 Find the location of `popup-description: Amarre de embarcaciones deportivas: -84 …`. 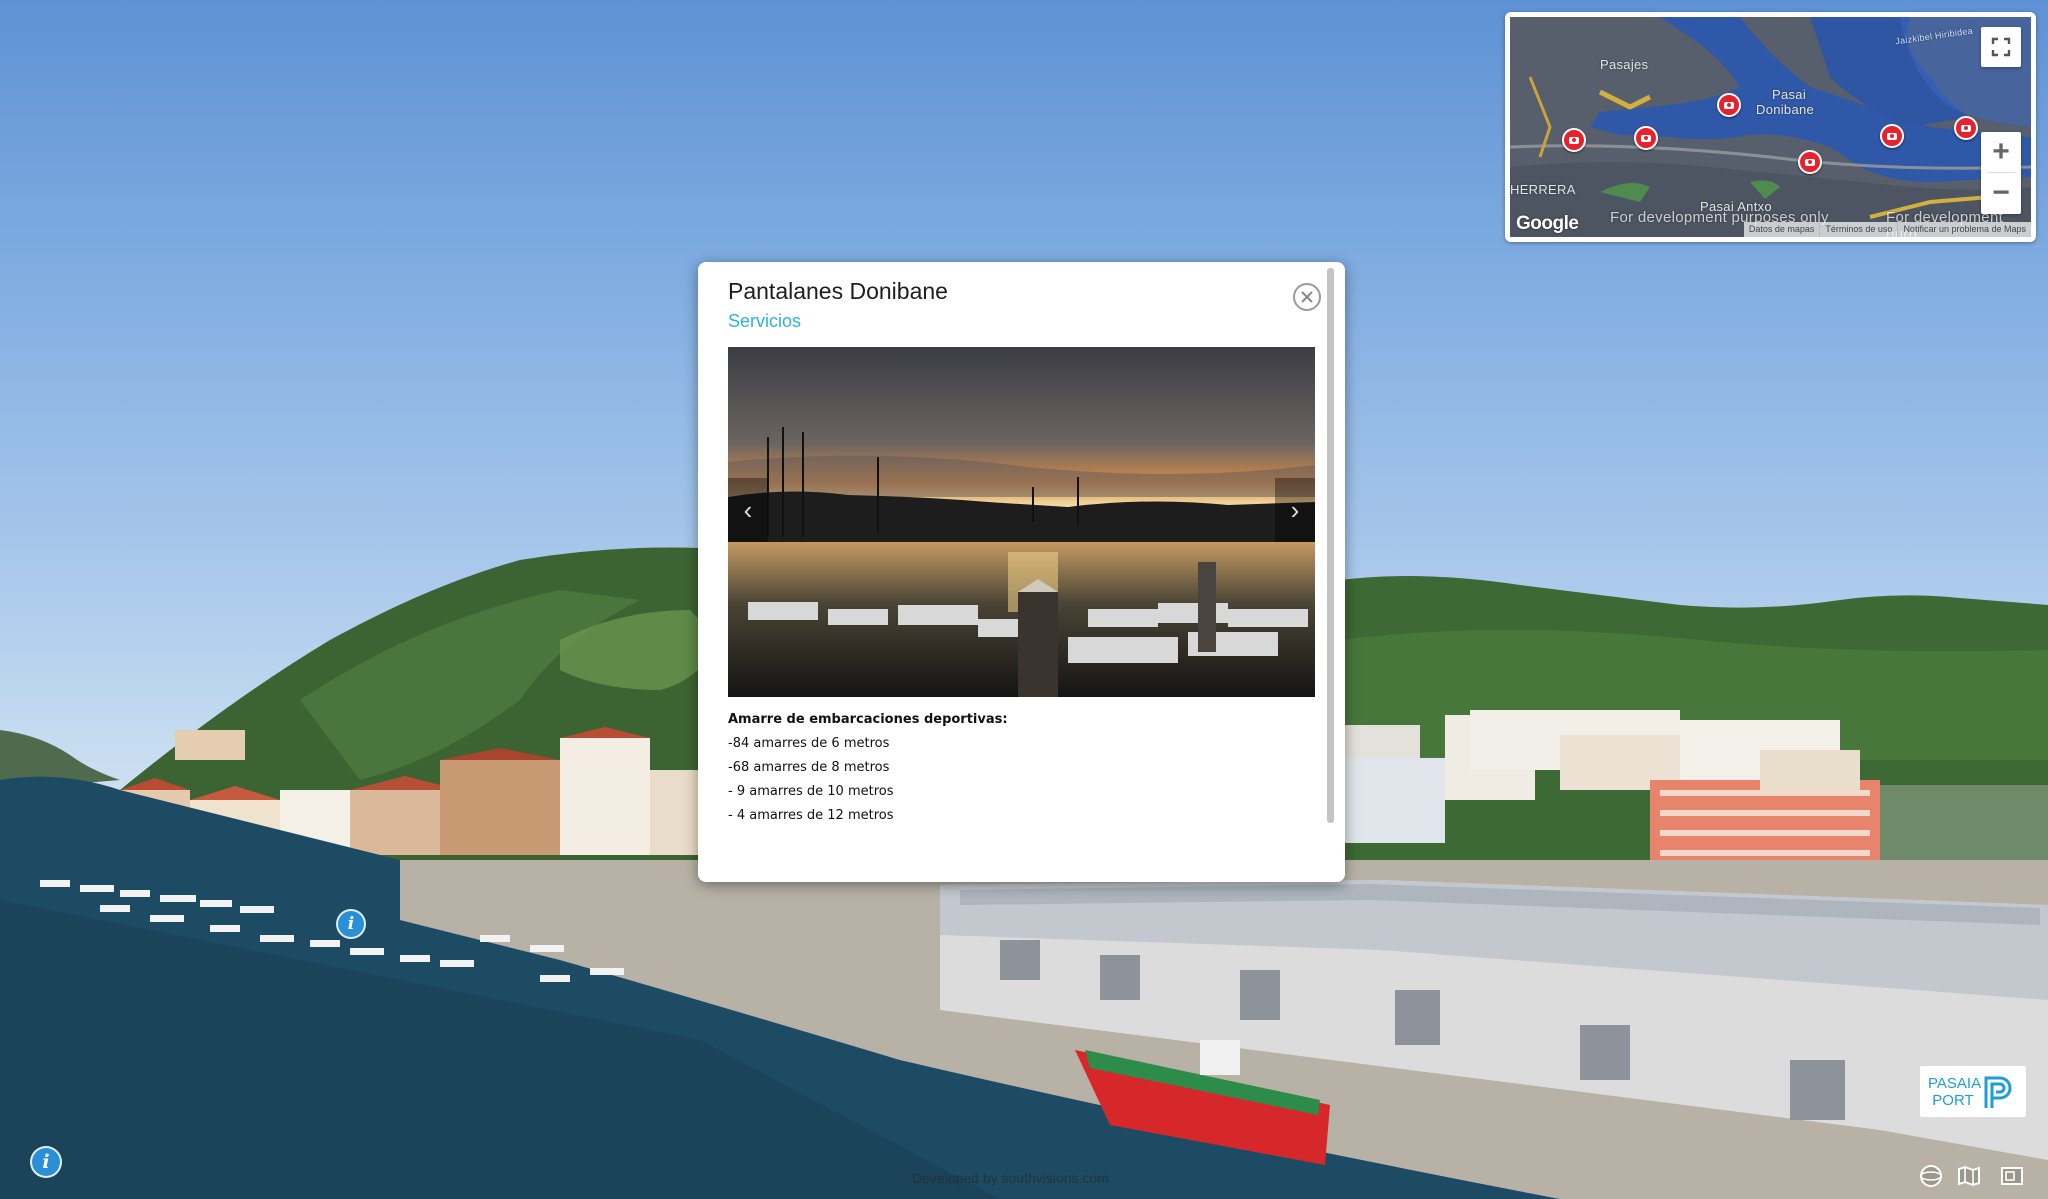

popup-description: Amarre de embarcaciones deportivas: -84 … is located at coordinates (1013, 768).